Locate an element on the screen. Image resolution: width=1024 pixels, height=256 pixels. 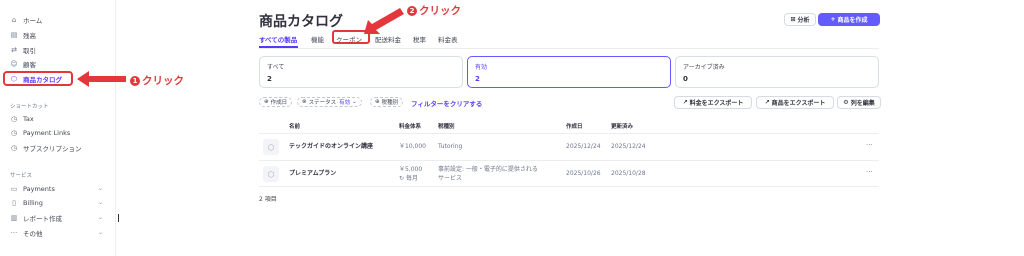
create-product-button: + 商品を作成 is located at coordinates (849, 19).